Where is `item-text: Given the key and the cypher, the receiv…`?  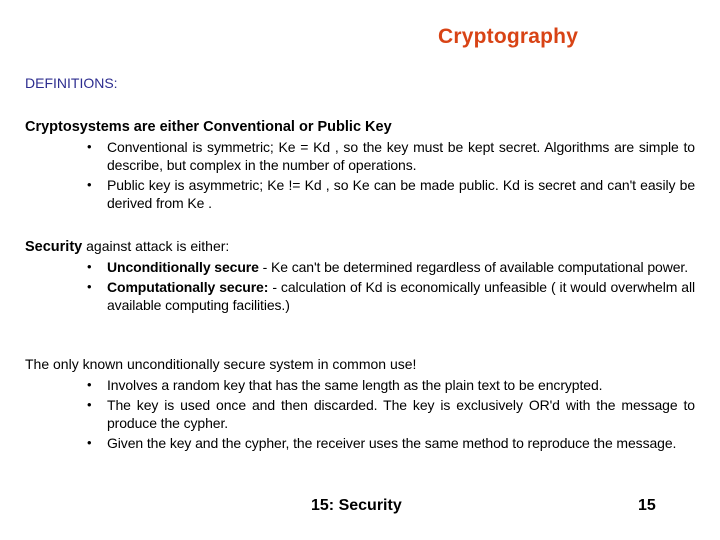
item-text: Given the key and the cypher, the receiv… is located at coordinates (392, 443).